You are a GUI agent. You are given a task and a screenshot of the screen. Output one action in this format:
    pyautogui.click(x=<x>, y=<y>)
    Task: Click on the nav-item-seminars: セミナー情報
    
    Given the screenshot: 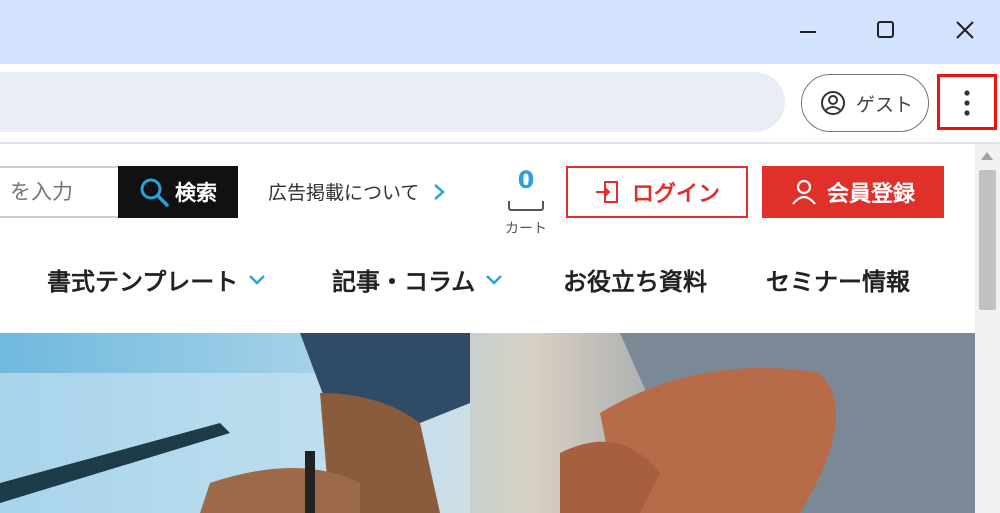 What is the action you would take?
    pyautogui.click(x=838, y=279)
    